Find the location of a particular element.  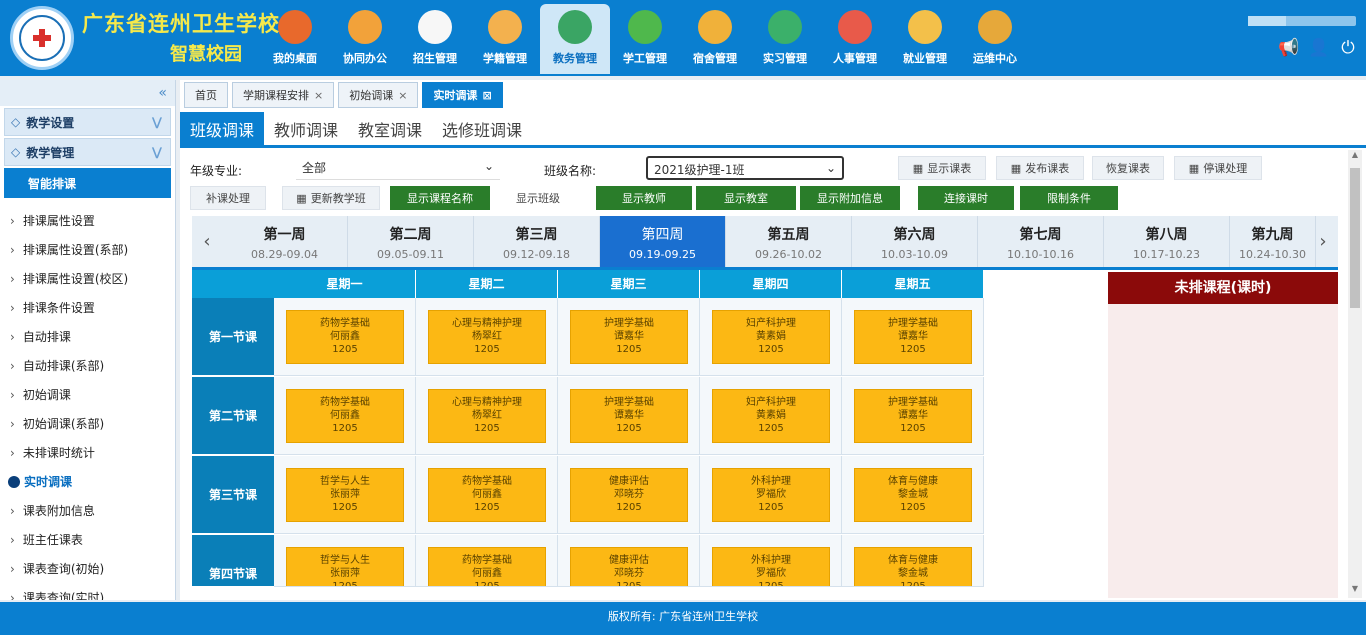

week-tab: 第四周 09.19-09.25 is located at coordinates (663, 241).